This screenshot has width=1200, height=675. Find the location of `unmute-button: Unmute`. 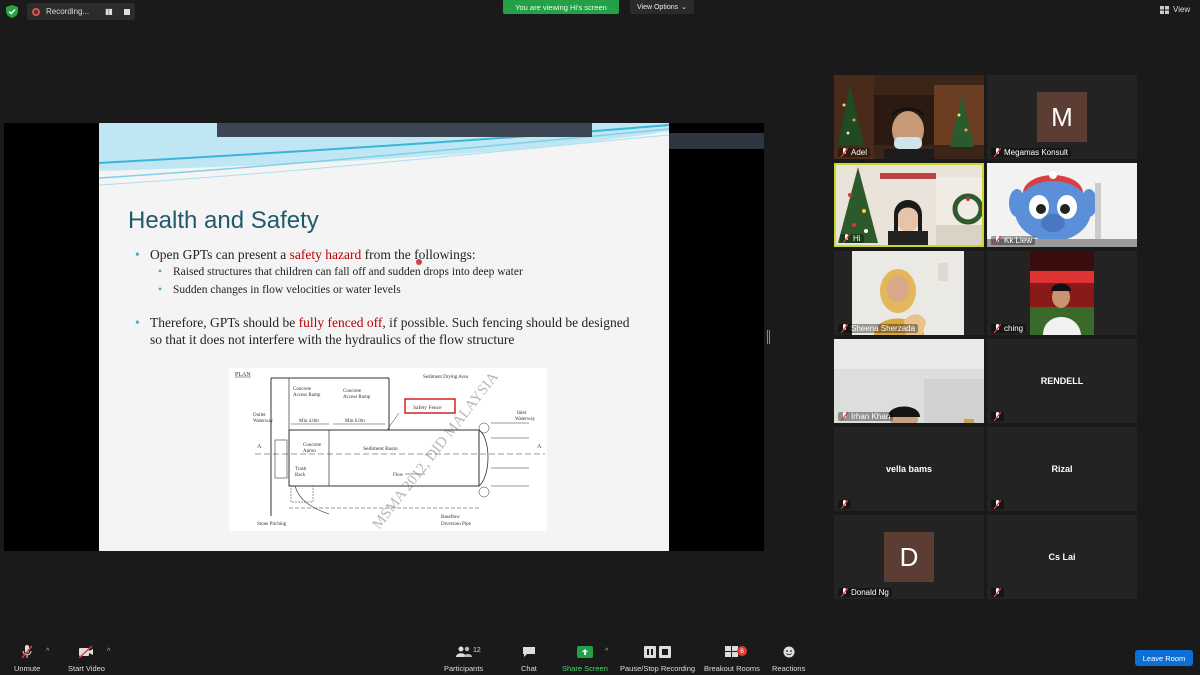

unmute-button: Unmute is located at coordinates (27, 659).